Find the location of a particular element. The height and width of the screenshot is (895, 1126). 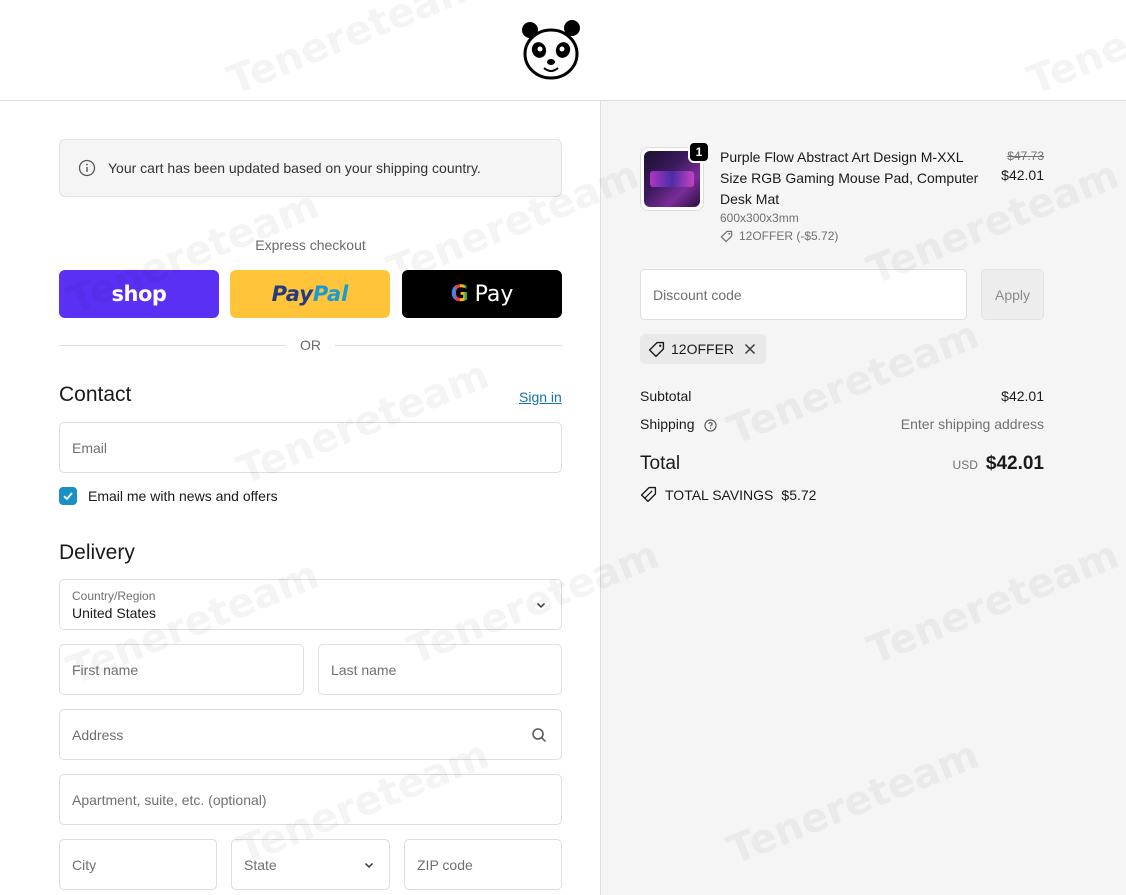

panda-logo is located at coordinates (551, 50).